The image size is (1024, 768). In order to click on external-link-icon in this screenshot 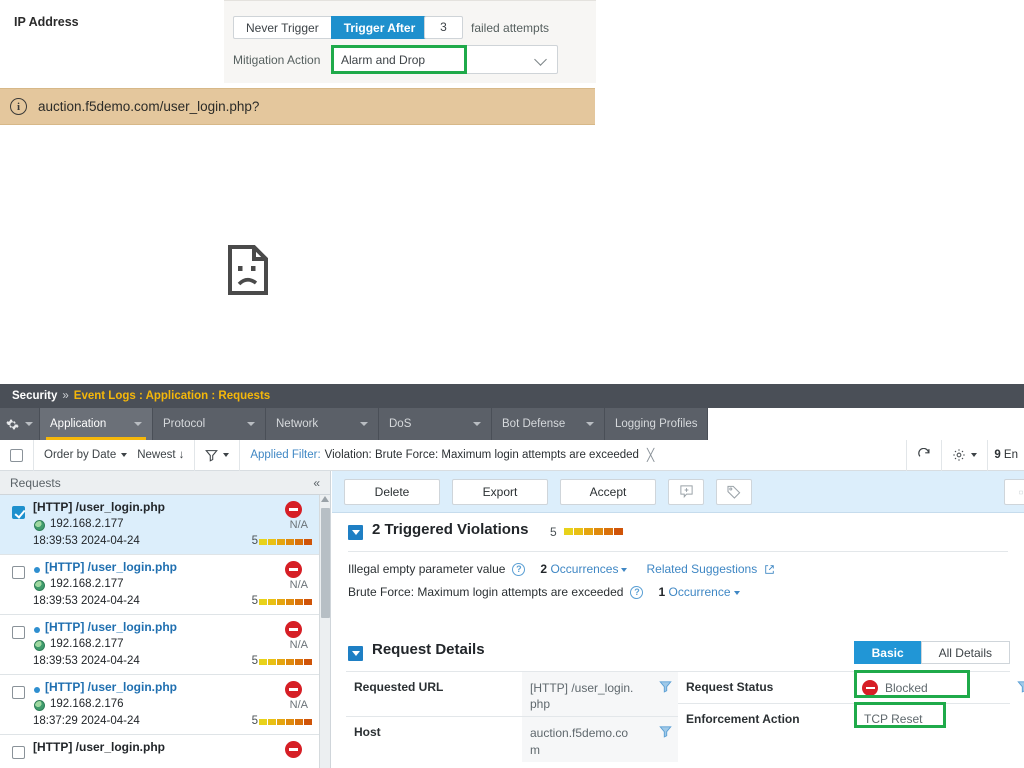, I will do `click(769, 569)`.